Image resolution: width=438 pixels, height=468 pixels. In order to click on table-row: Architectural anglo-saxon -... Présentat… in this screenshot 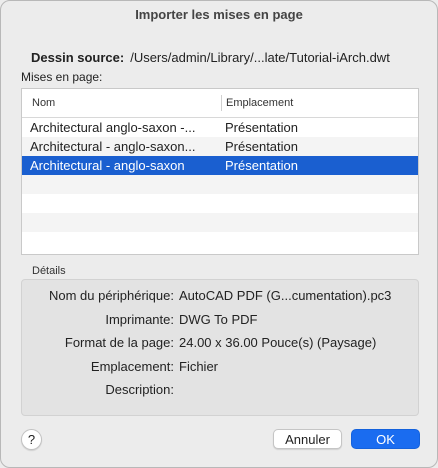, I will do `click(220, 127)`.